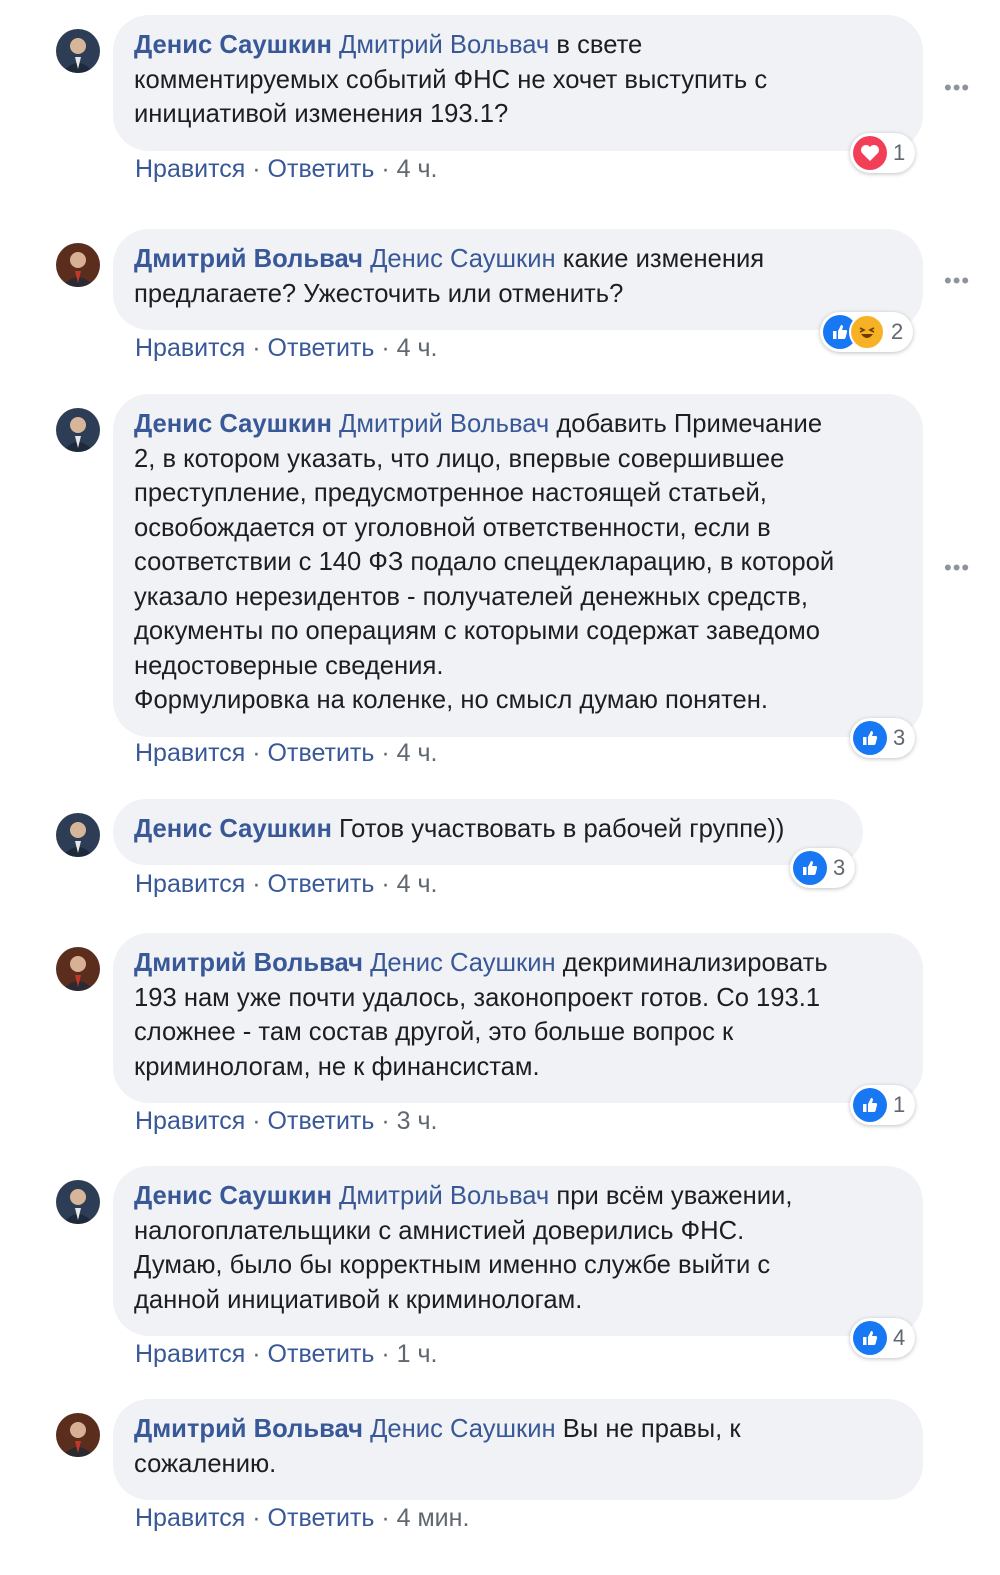  I want to click on reaction-summary: 4, so click(883, 1338).